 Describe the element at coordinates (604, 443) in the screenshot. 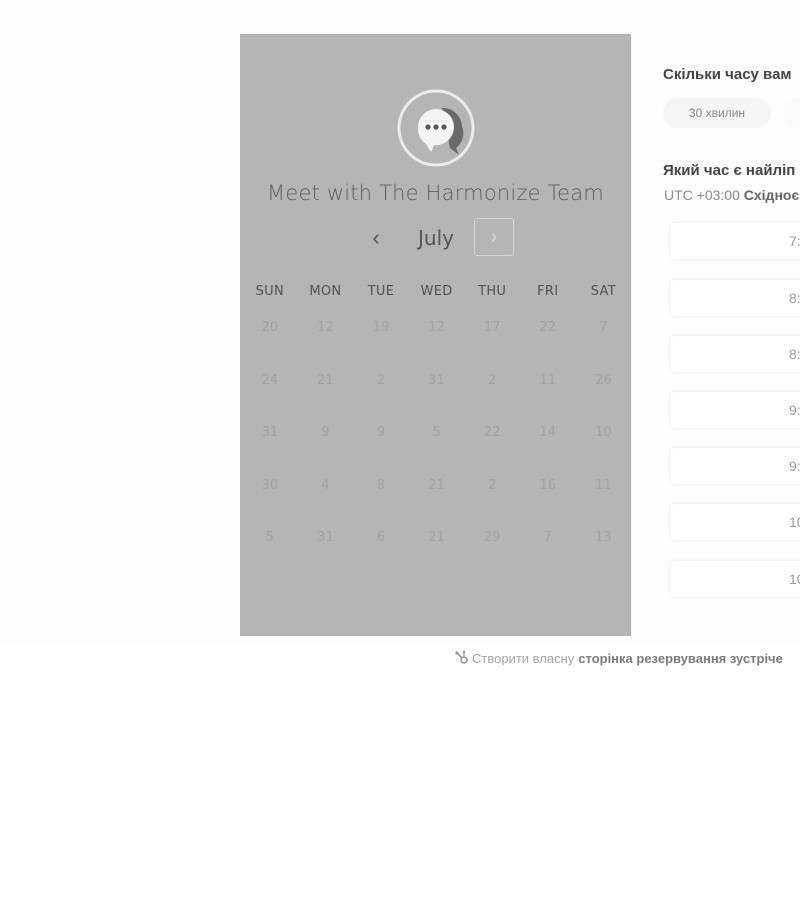

I see `calendar-day: 10` at that location.